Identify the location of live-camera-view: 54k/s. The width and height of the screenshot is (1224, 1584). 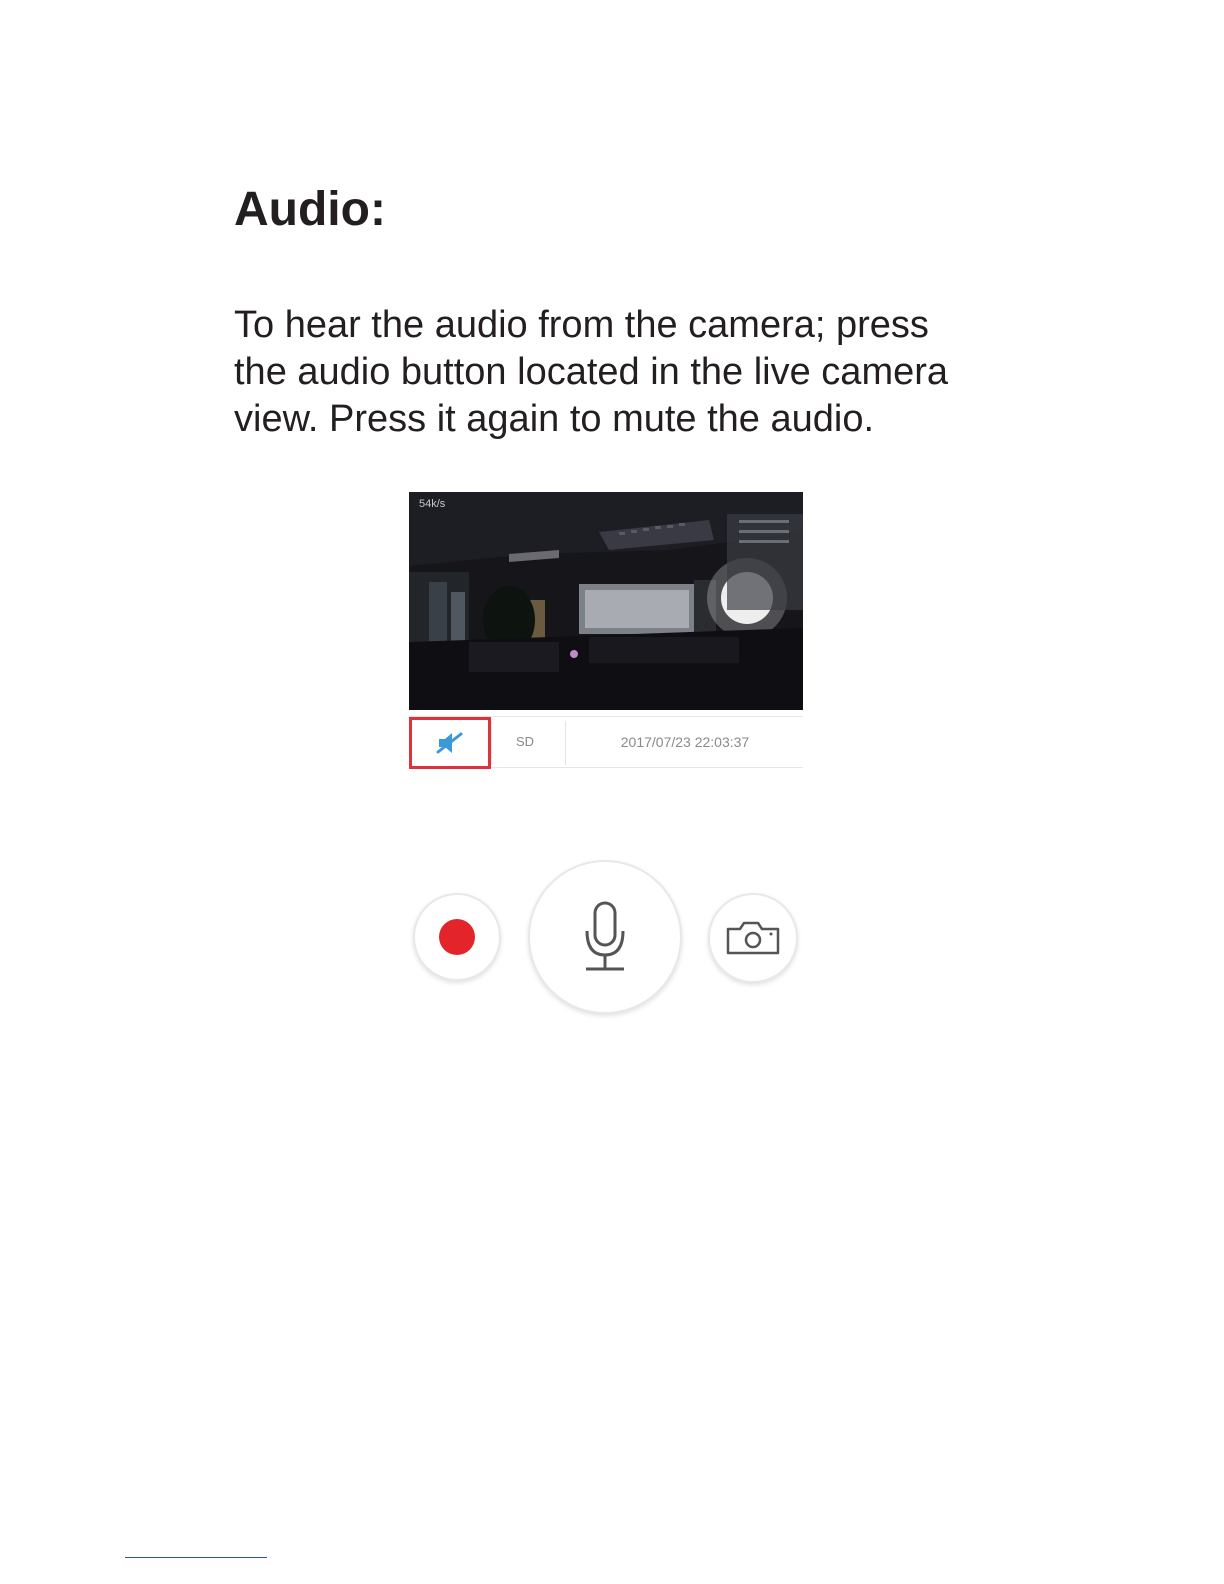
(606, 601).